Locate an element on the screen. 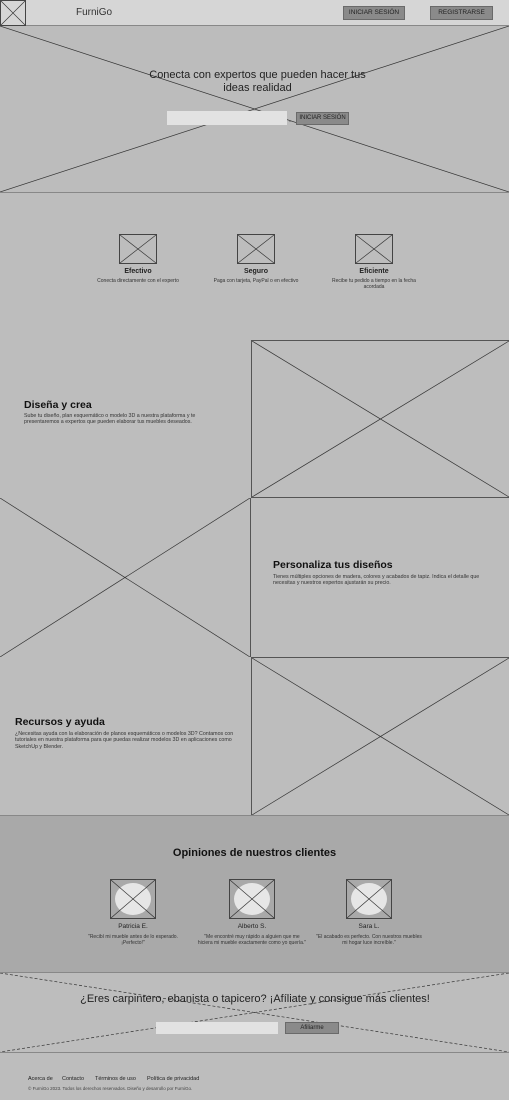 Image resolution: width=509 pixels, height=1100 pixels. login-button: INICIAR SESIÓN is located at coordinates (374, 13).